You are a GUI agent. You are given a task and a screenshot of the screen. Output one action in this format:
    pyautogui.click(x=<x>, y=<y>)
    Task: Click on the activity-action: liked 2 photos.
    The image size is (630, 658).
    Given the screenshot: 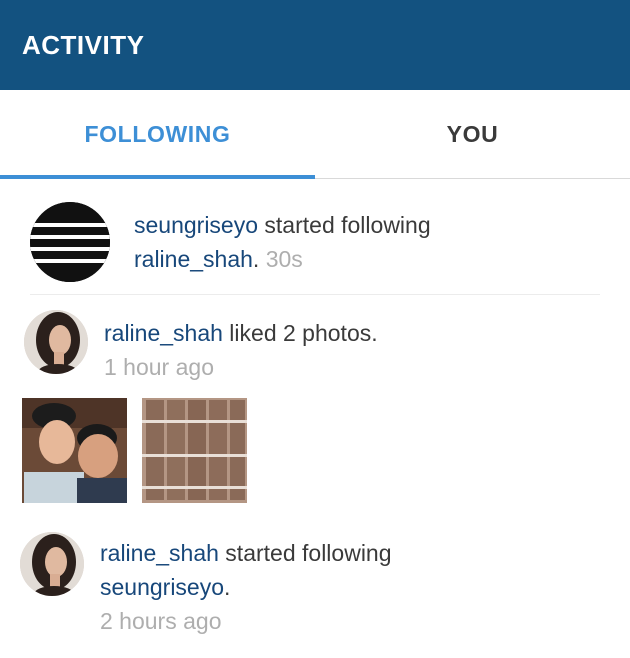 What is the action you would take?
    pyautogui.click(x=300, y=333)
    